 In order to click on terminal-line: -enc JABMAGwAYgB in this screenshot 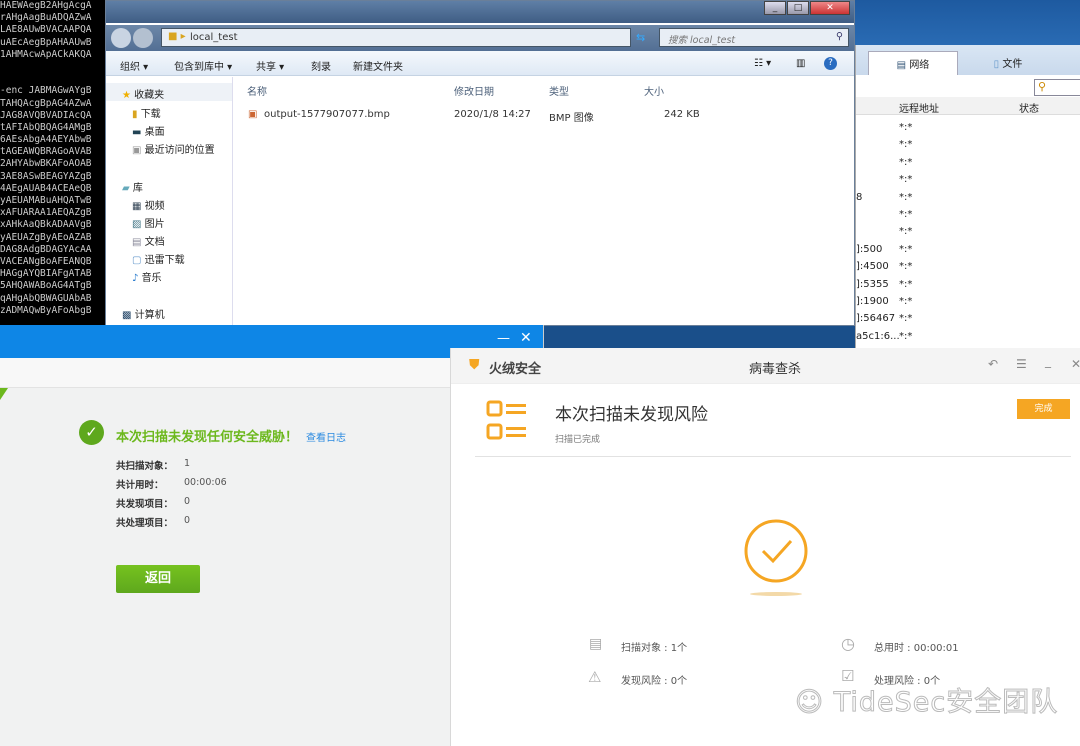, I will do `click(46, 91)`.